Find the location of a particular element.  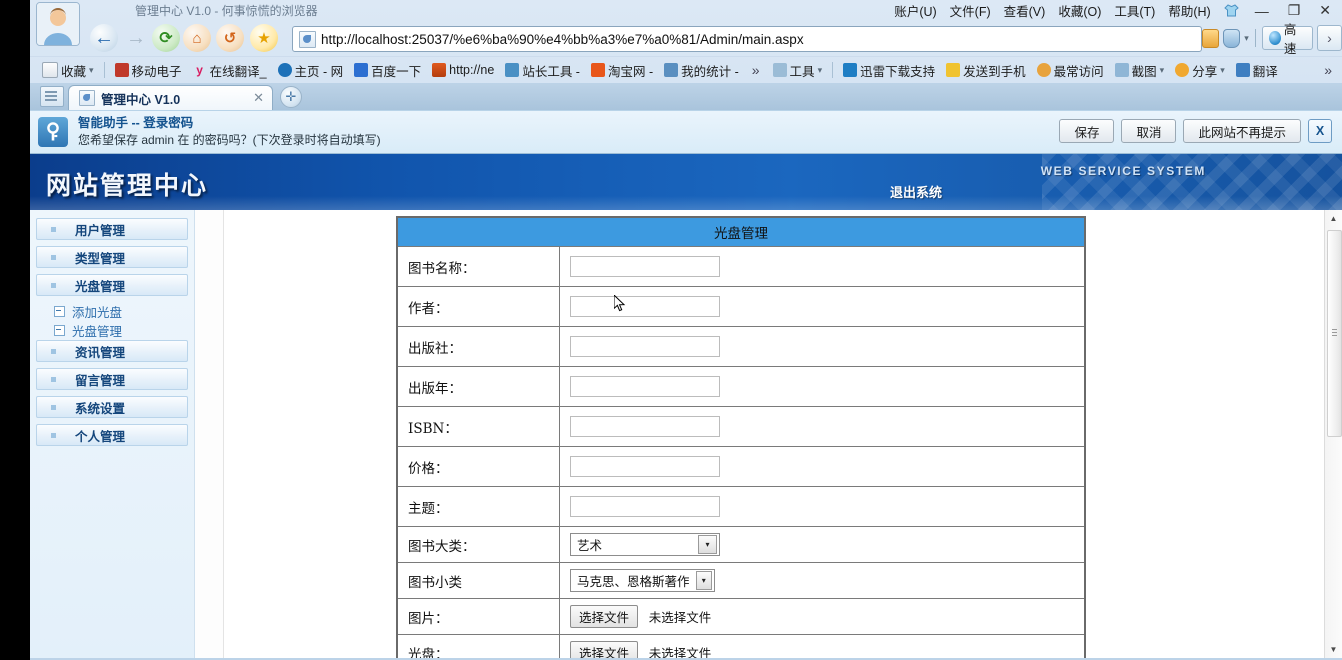

book-title-input is located at coordinates (645, 266).